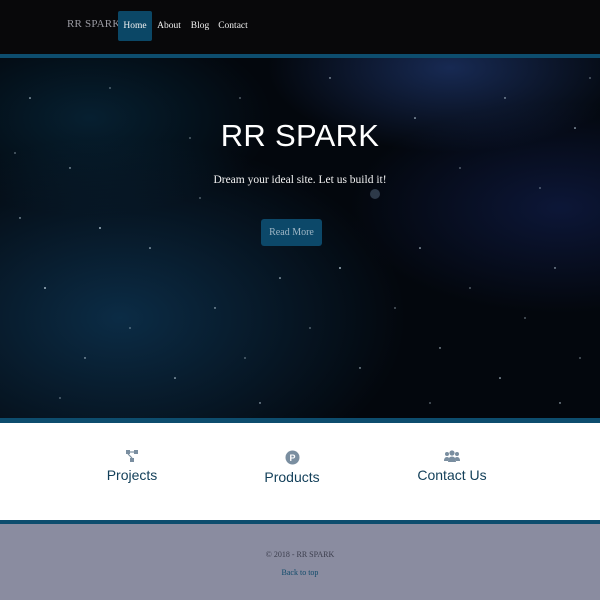 This screenshot has width=600, height=600. What do you see at coordinates (132, 456) in the screenshot?
I see `sitemap-icon` at bounding box center [132, 456].